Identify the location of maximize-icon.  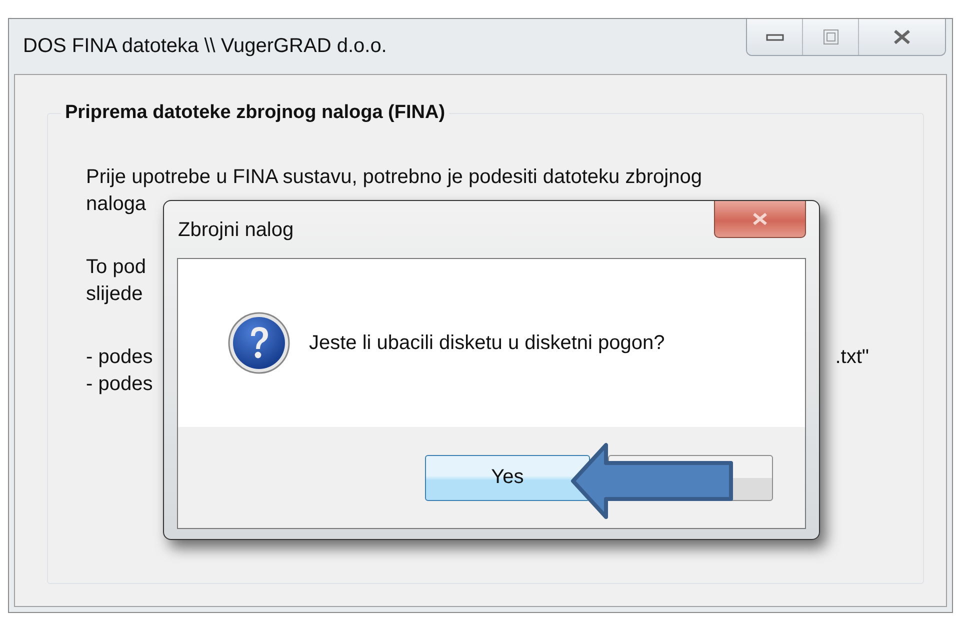
(830, 37).